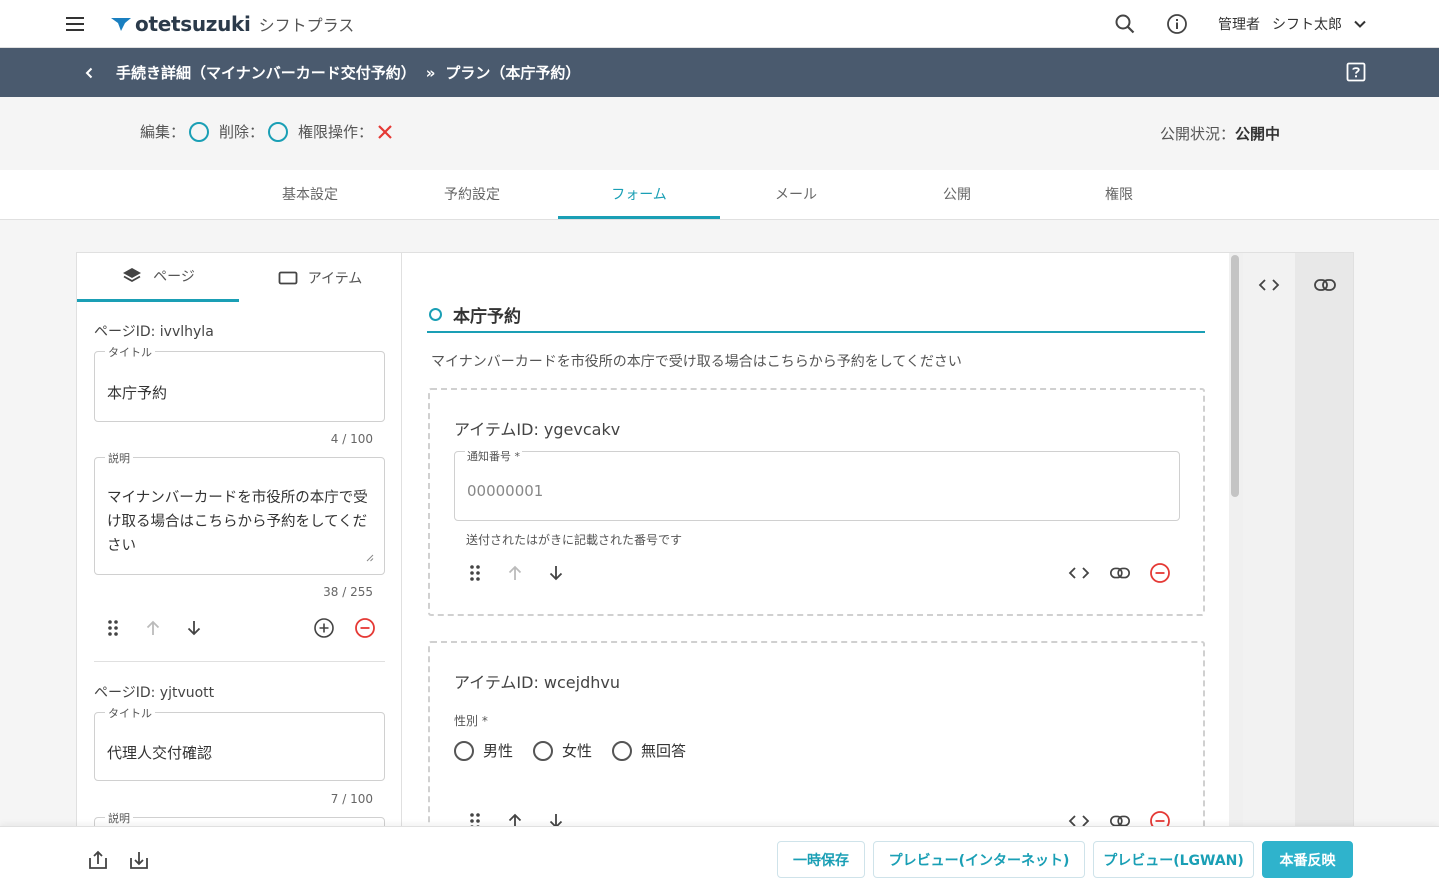 Image resolution: width=1439 pixels, height=891 pixels. I want to click on edit-allowed-circle-icon, so click(199, 131).